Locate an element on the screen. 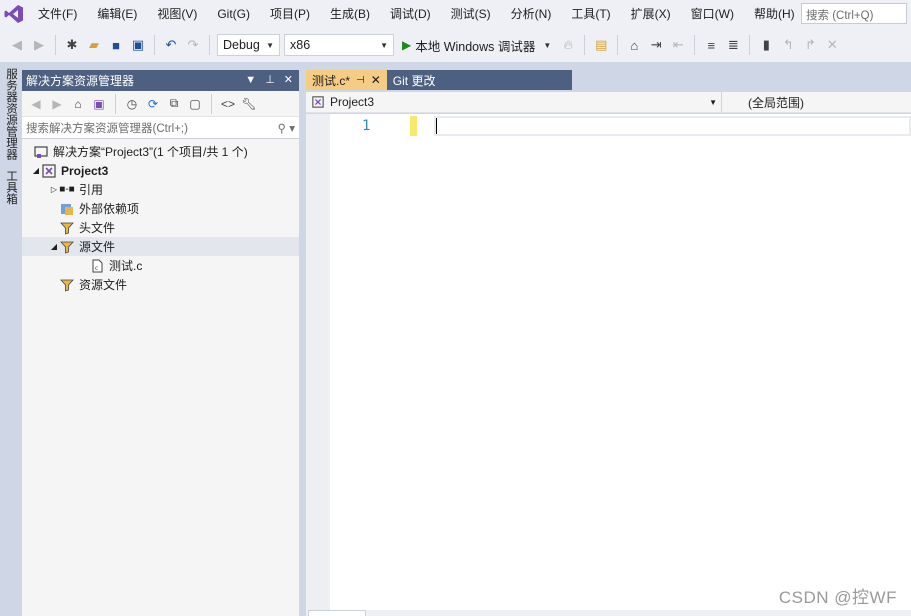 Image resolution: width=911 pixels, height=616 pixels. tree-item-source-file: c 测试.c is located at coordinates (160, 265).